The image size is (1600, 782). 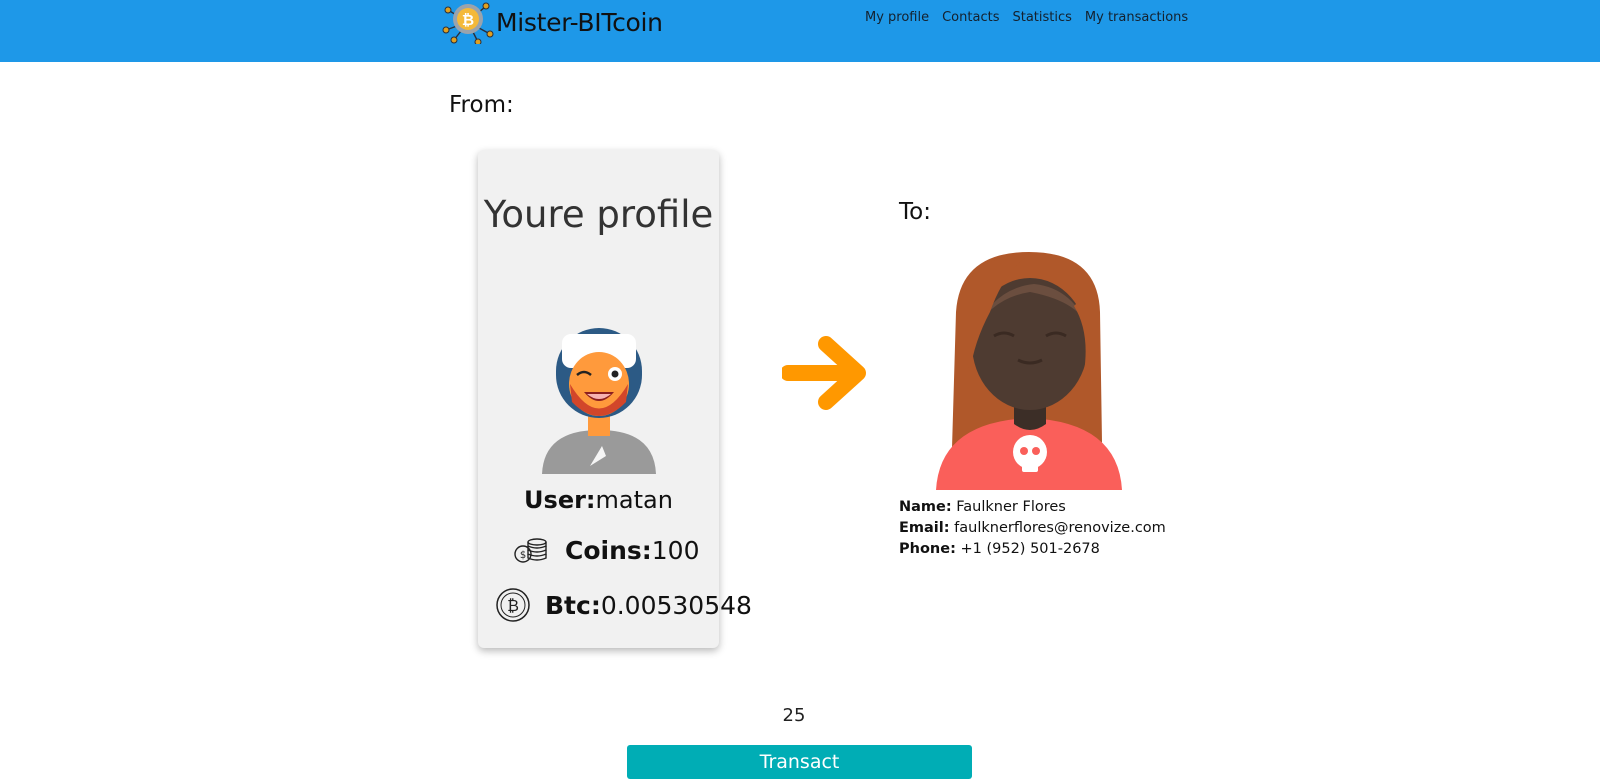 I want to click on coins-text: Coins:100, so click(x=632, y=550).